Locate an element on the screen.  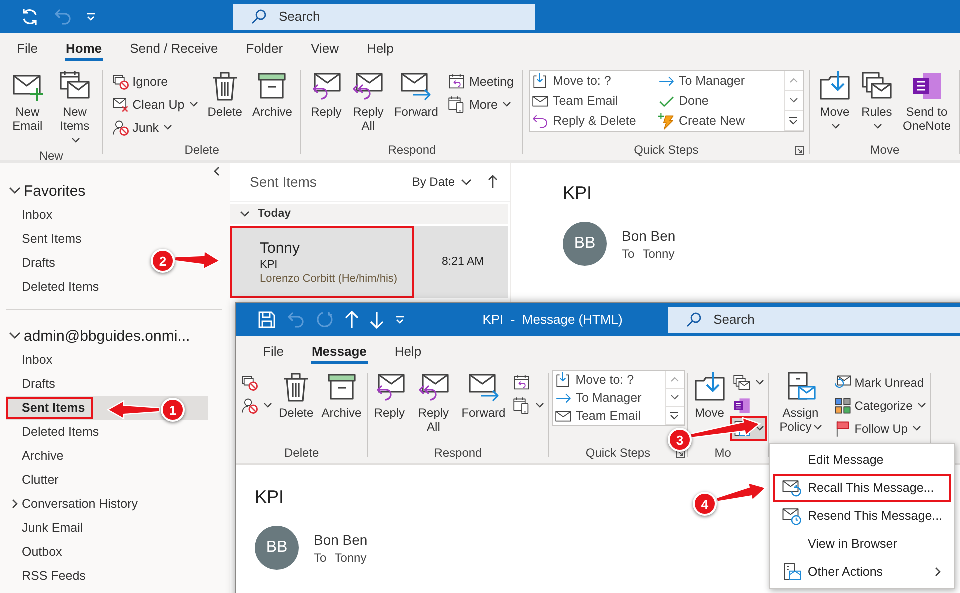
folder-item: Conversation History is located at coordinates (75, 504).